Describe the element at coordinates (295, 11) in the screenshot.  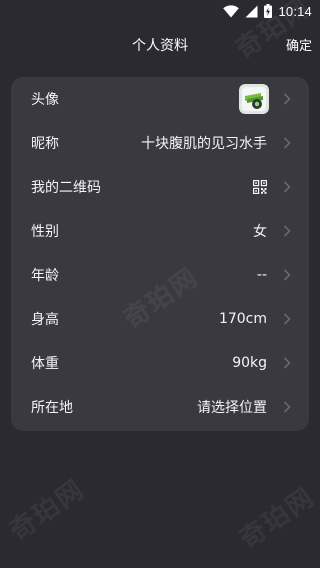
I see `status-time: 10:14` at that location.